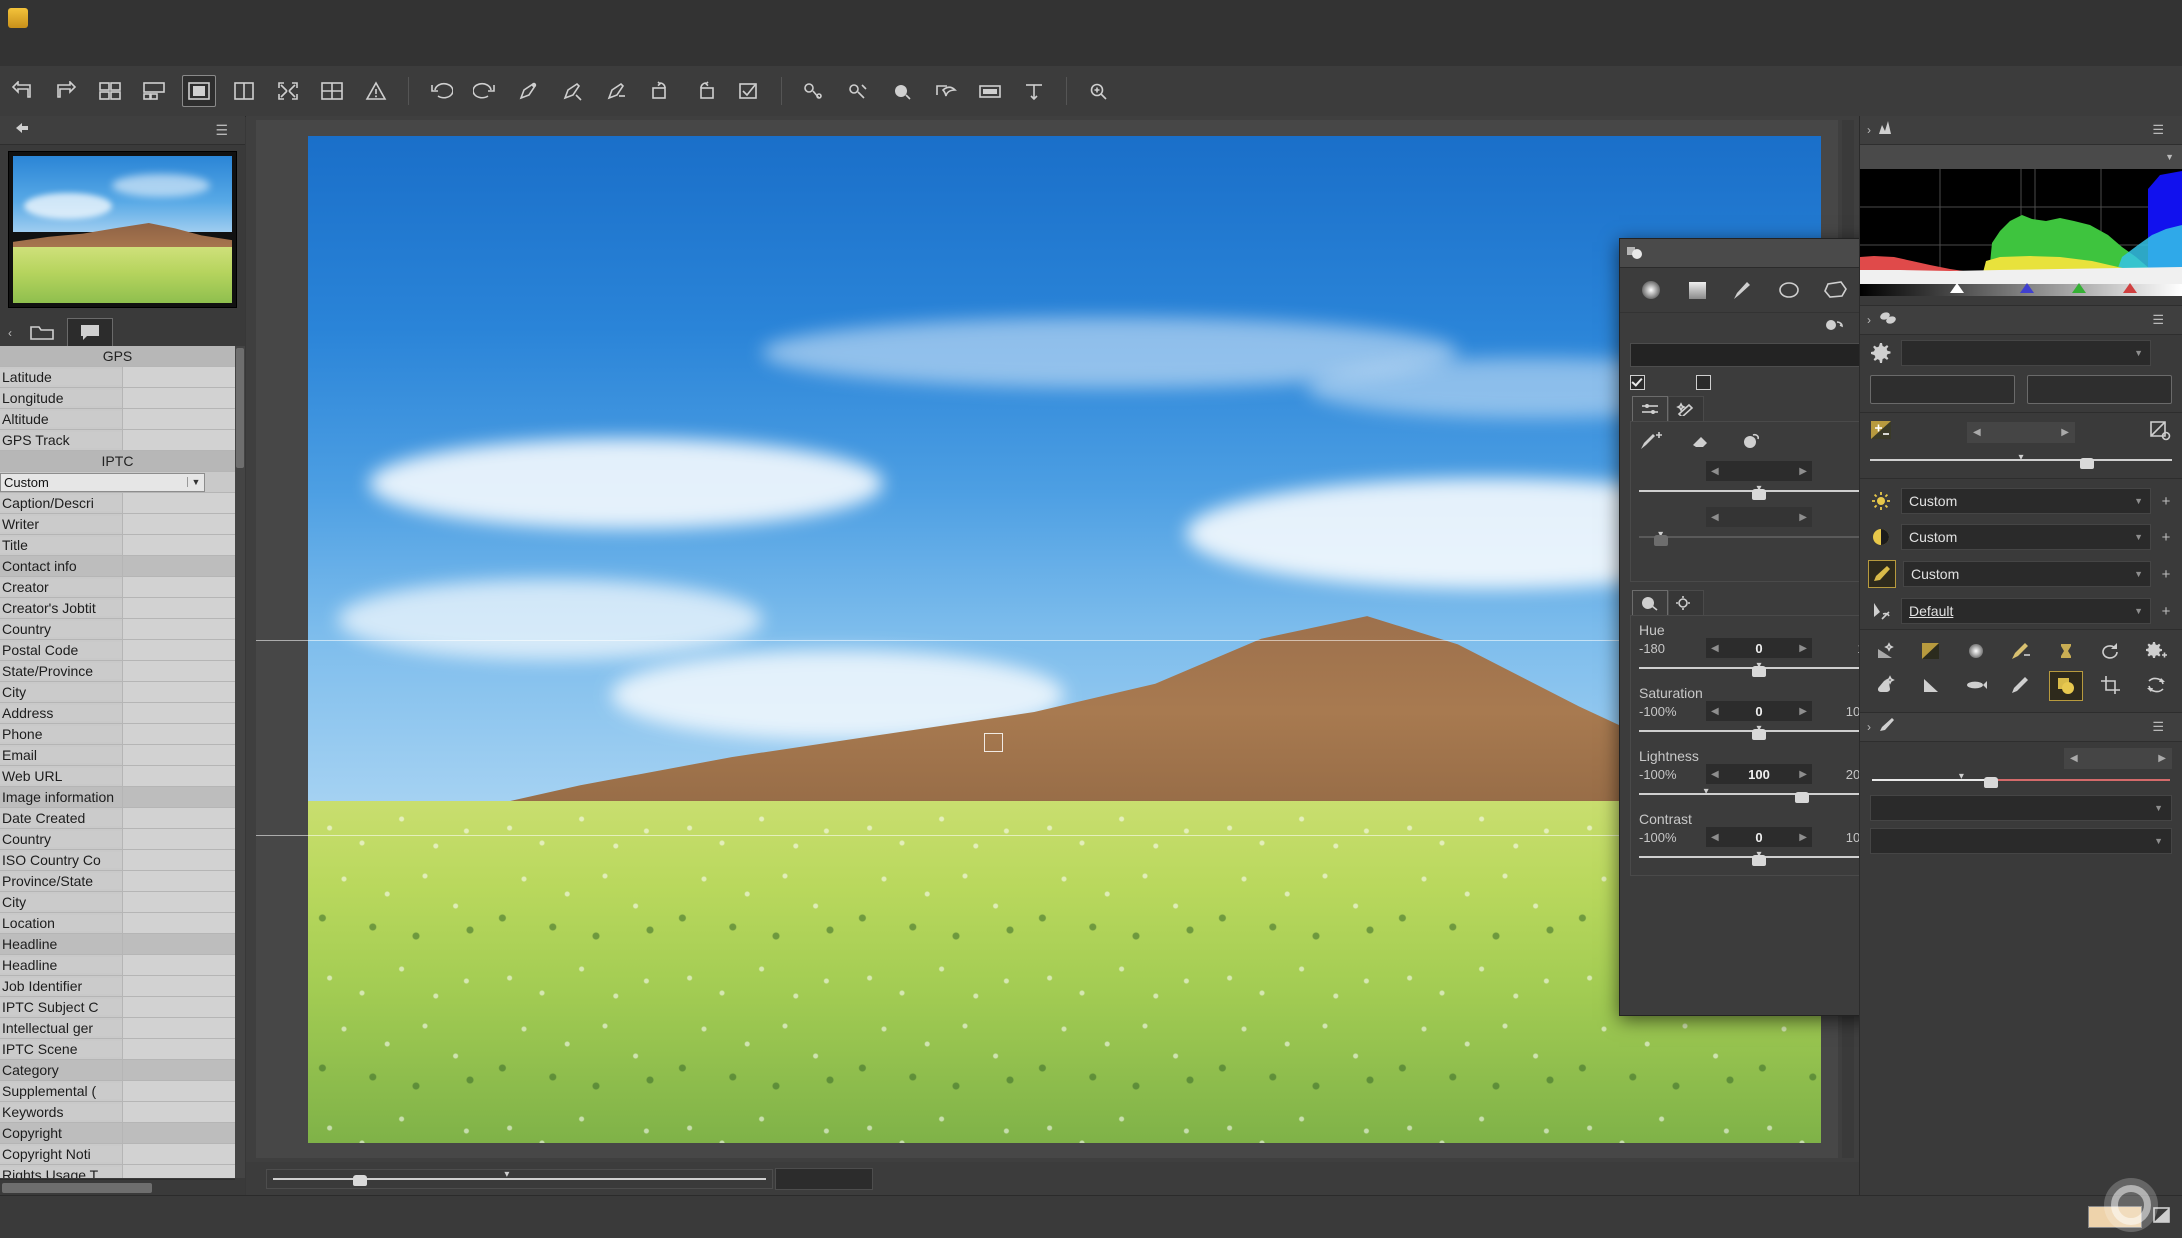 The height and width of the screenshot is (1238, 2182). What do you see at coordinates (376, 91) in the screenshot?
I see `warning-icon` at bounding box center [376, 91].